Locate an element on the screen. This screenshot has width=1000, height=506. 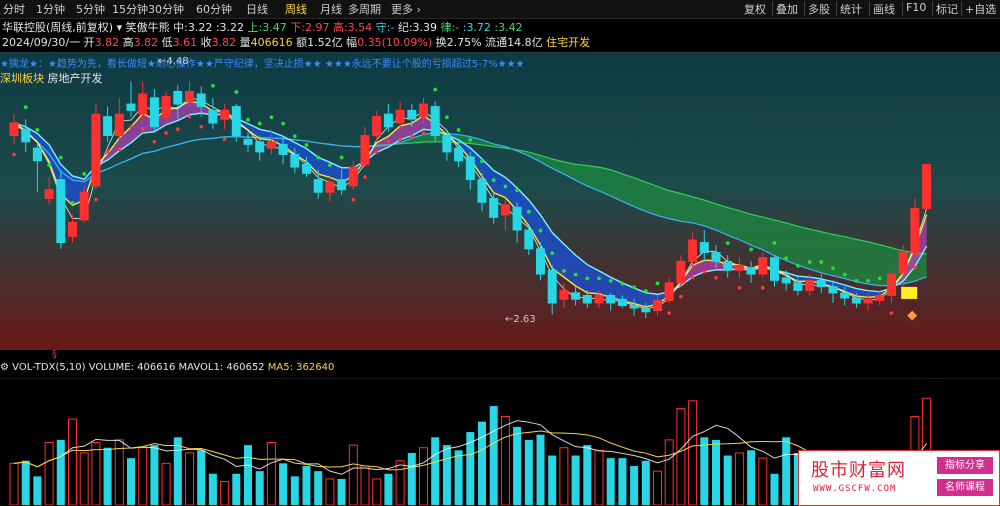
indicator-key-2: 上: is located at coordinates (253, 27).